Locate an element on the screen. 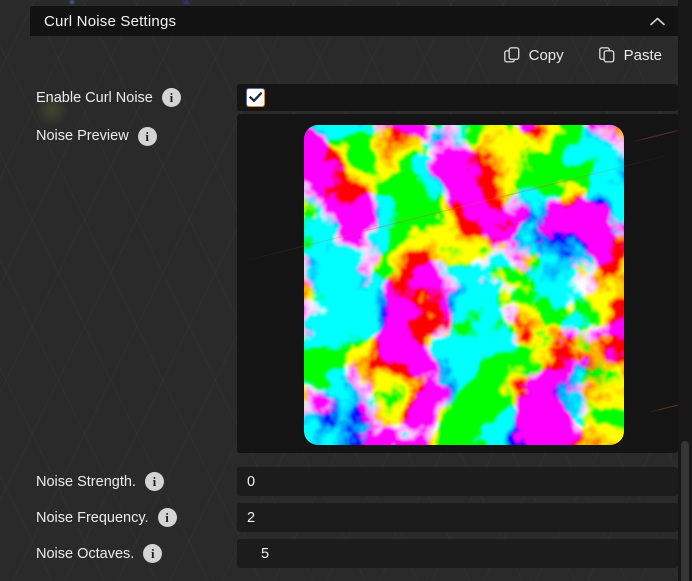 The height and width of the screenshot is (581, 692). noise-octaves-label: Noise Octaves. is located at coordinates (85, 553).